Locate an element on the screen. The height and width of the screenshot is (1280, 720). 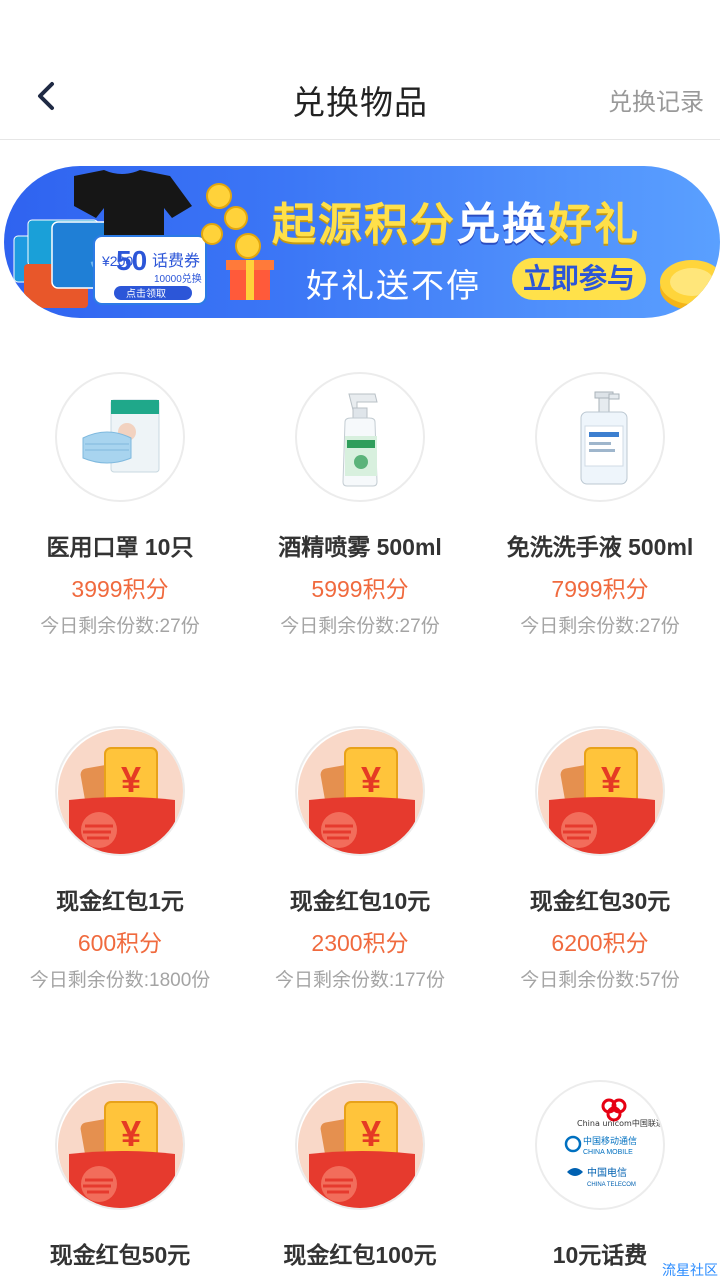
item-card-mask: 医用口罩 10只 3999积分 今日剩余份数:27份 is located at coordinates (120, 506).